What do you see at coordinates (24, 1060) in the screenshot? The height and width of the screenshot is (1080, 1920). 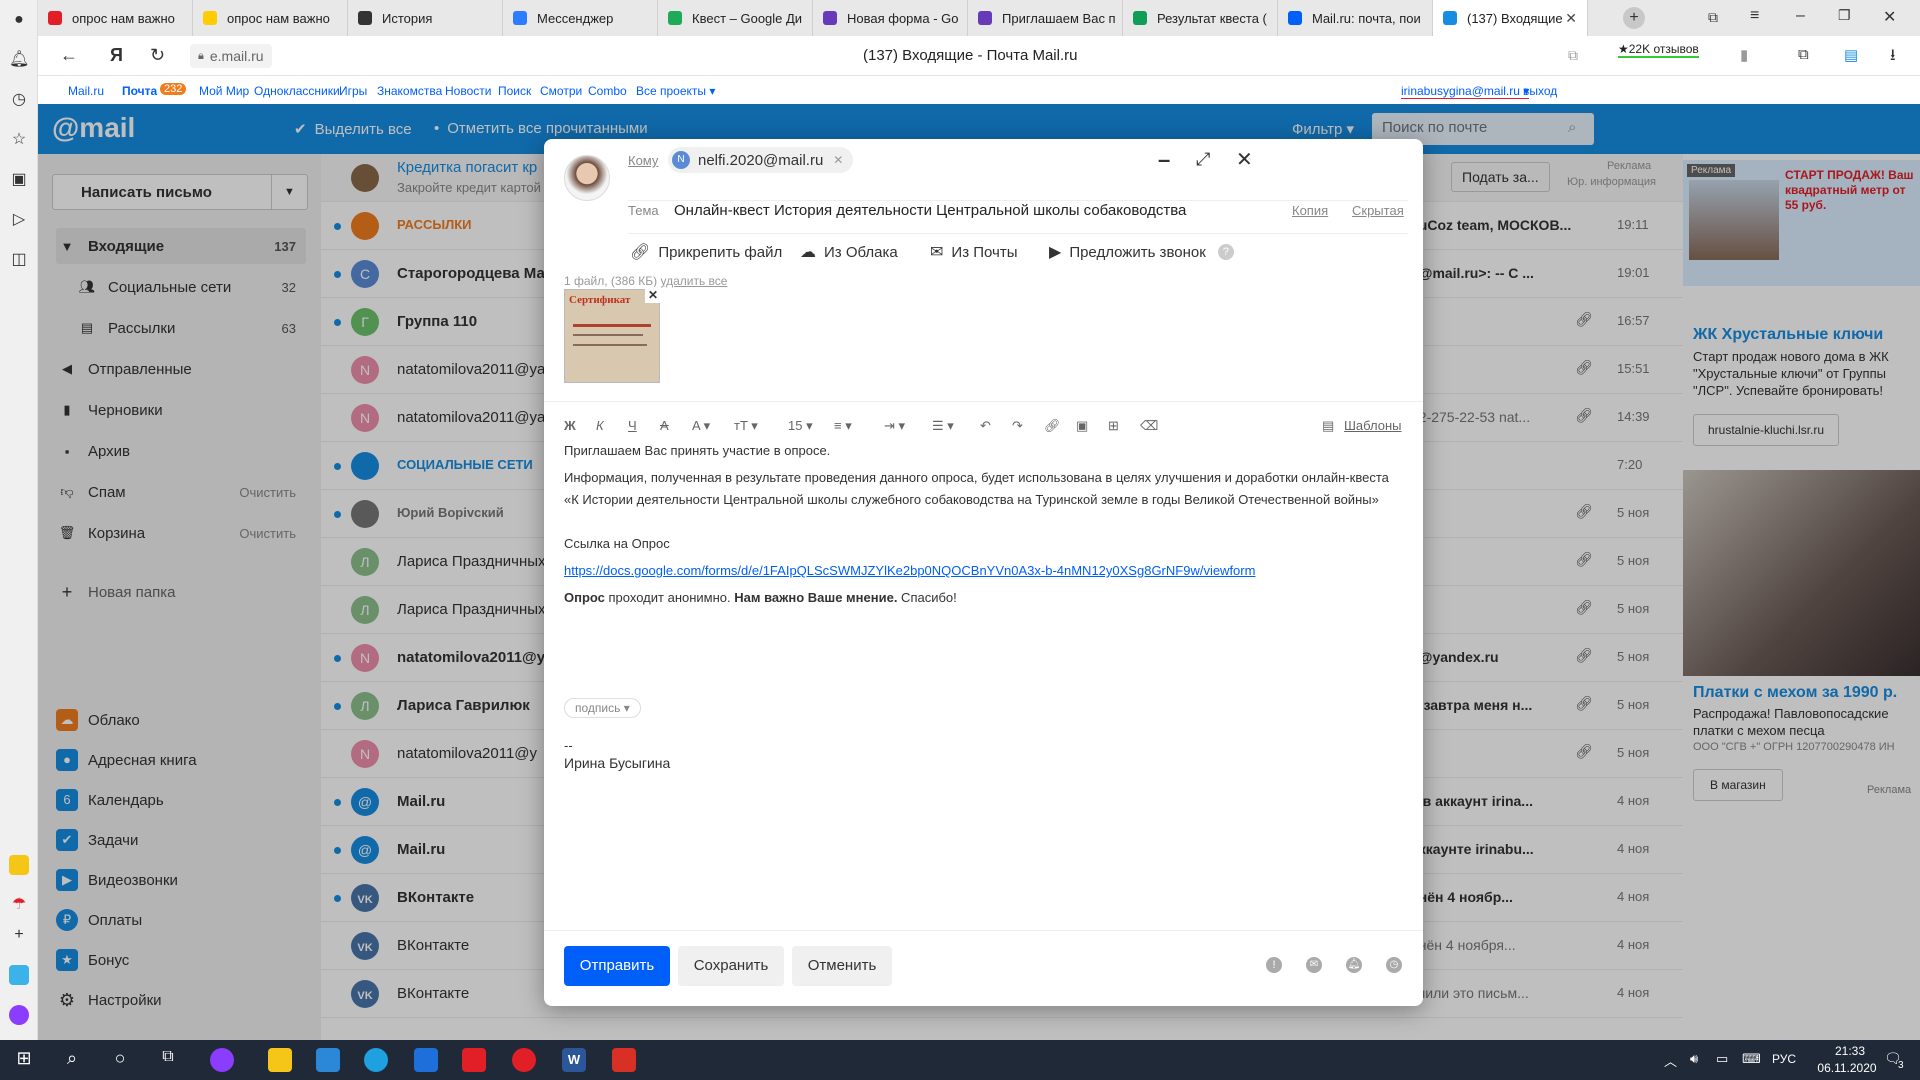 I see `start-icon: ⊞` at bounding box center [24, 1060].